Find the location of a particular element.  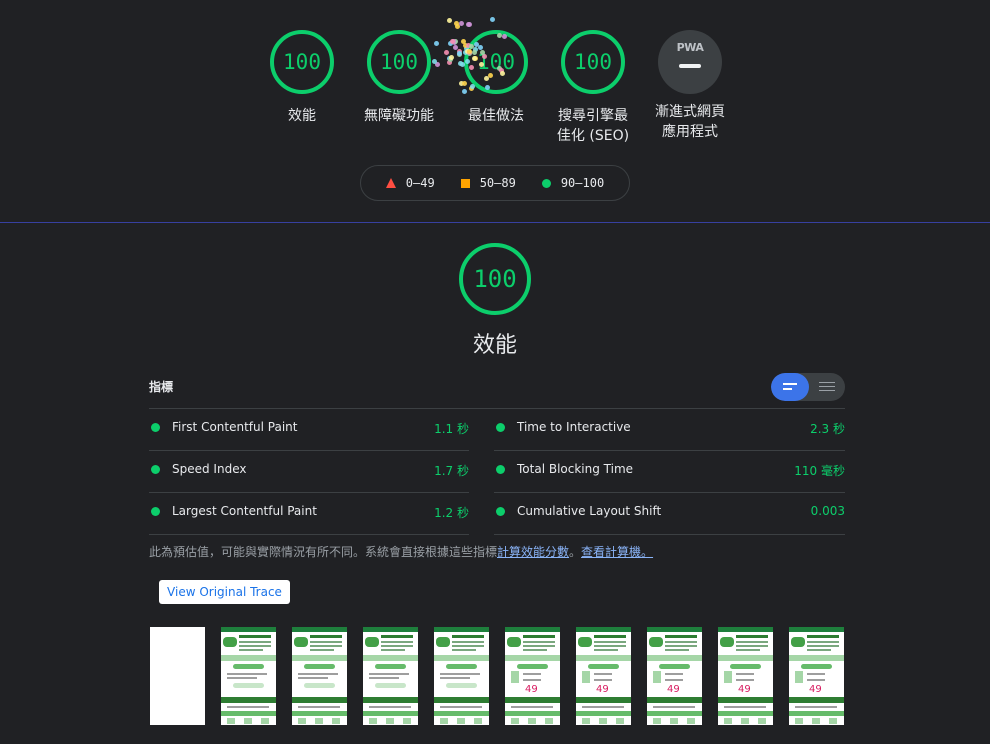

view-calculator-link: 查看計算機。 is located at coordinates (617, 552).